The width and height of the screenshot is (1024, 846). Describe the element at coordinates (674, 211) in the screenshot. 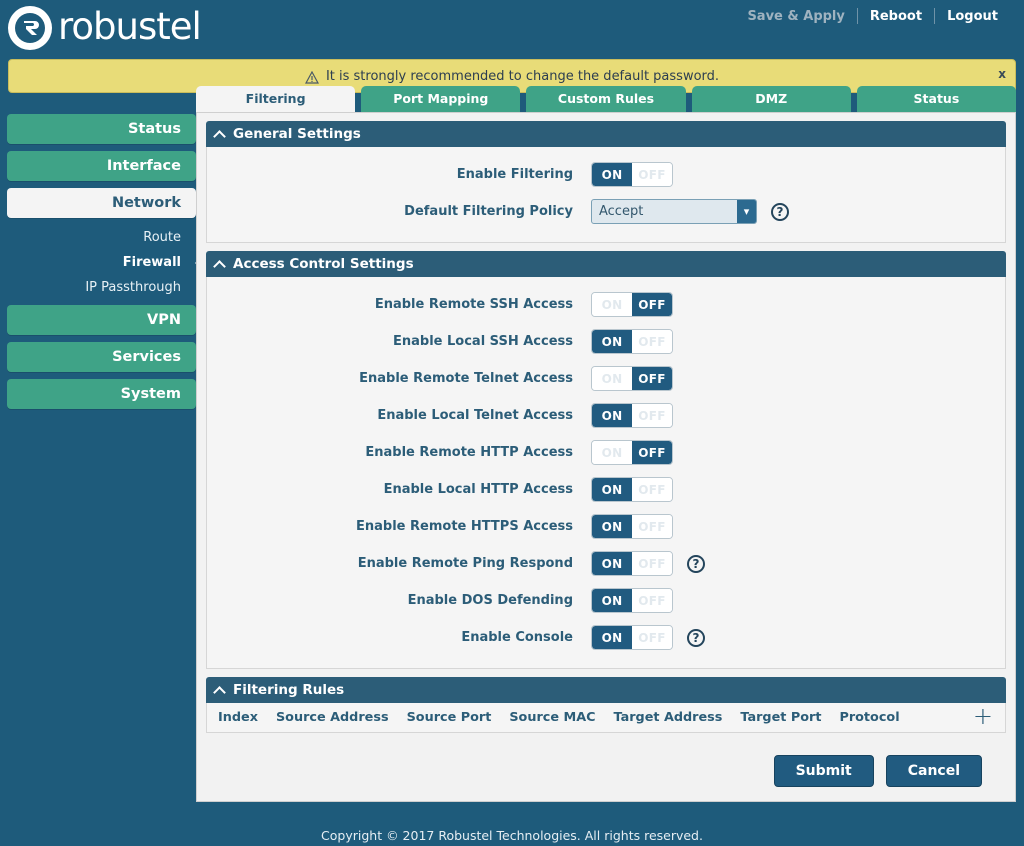

I see `default-filtering-policy-select: Accept ▾` at that location.